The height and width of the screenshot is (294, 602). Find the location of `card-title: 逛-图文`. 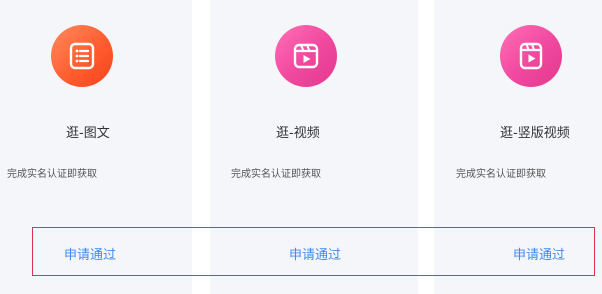

card-title: 逛-图文 is located at coordinates (88, 133).